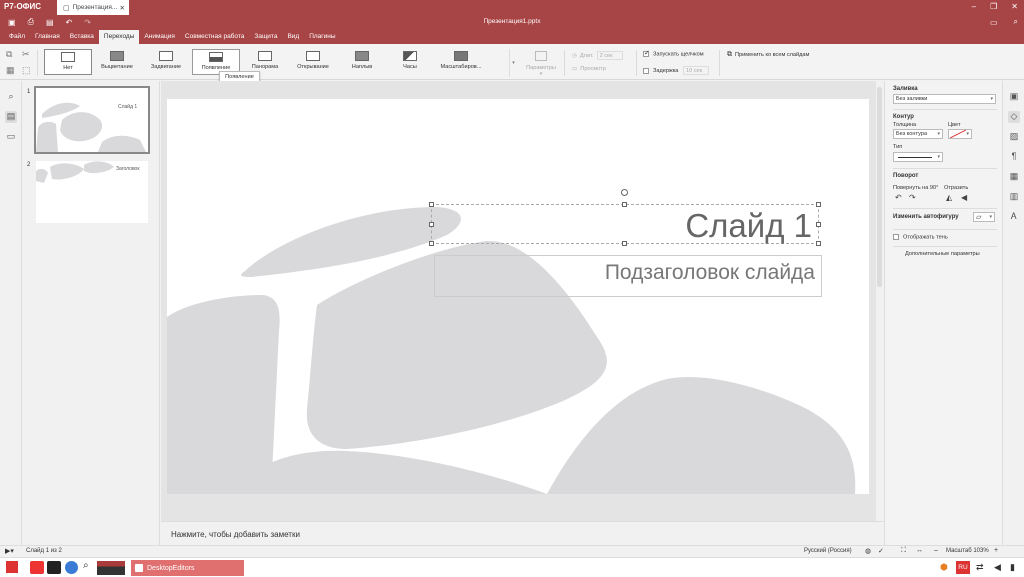 Image resolution: width=1024 pixels, height=577 pixels. I want to click on spellcheck-icon: ✓, so click(881, 551).